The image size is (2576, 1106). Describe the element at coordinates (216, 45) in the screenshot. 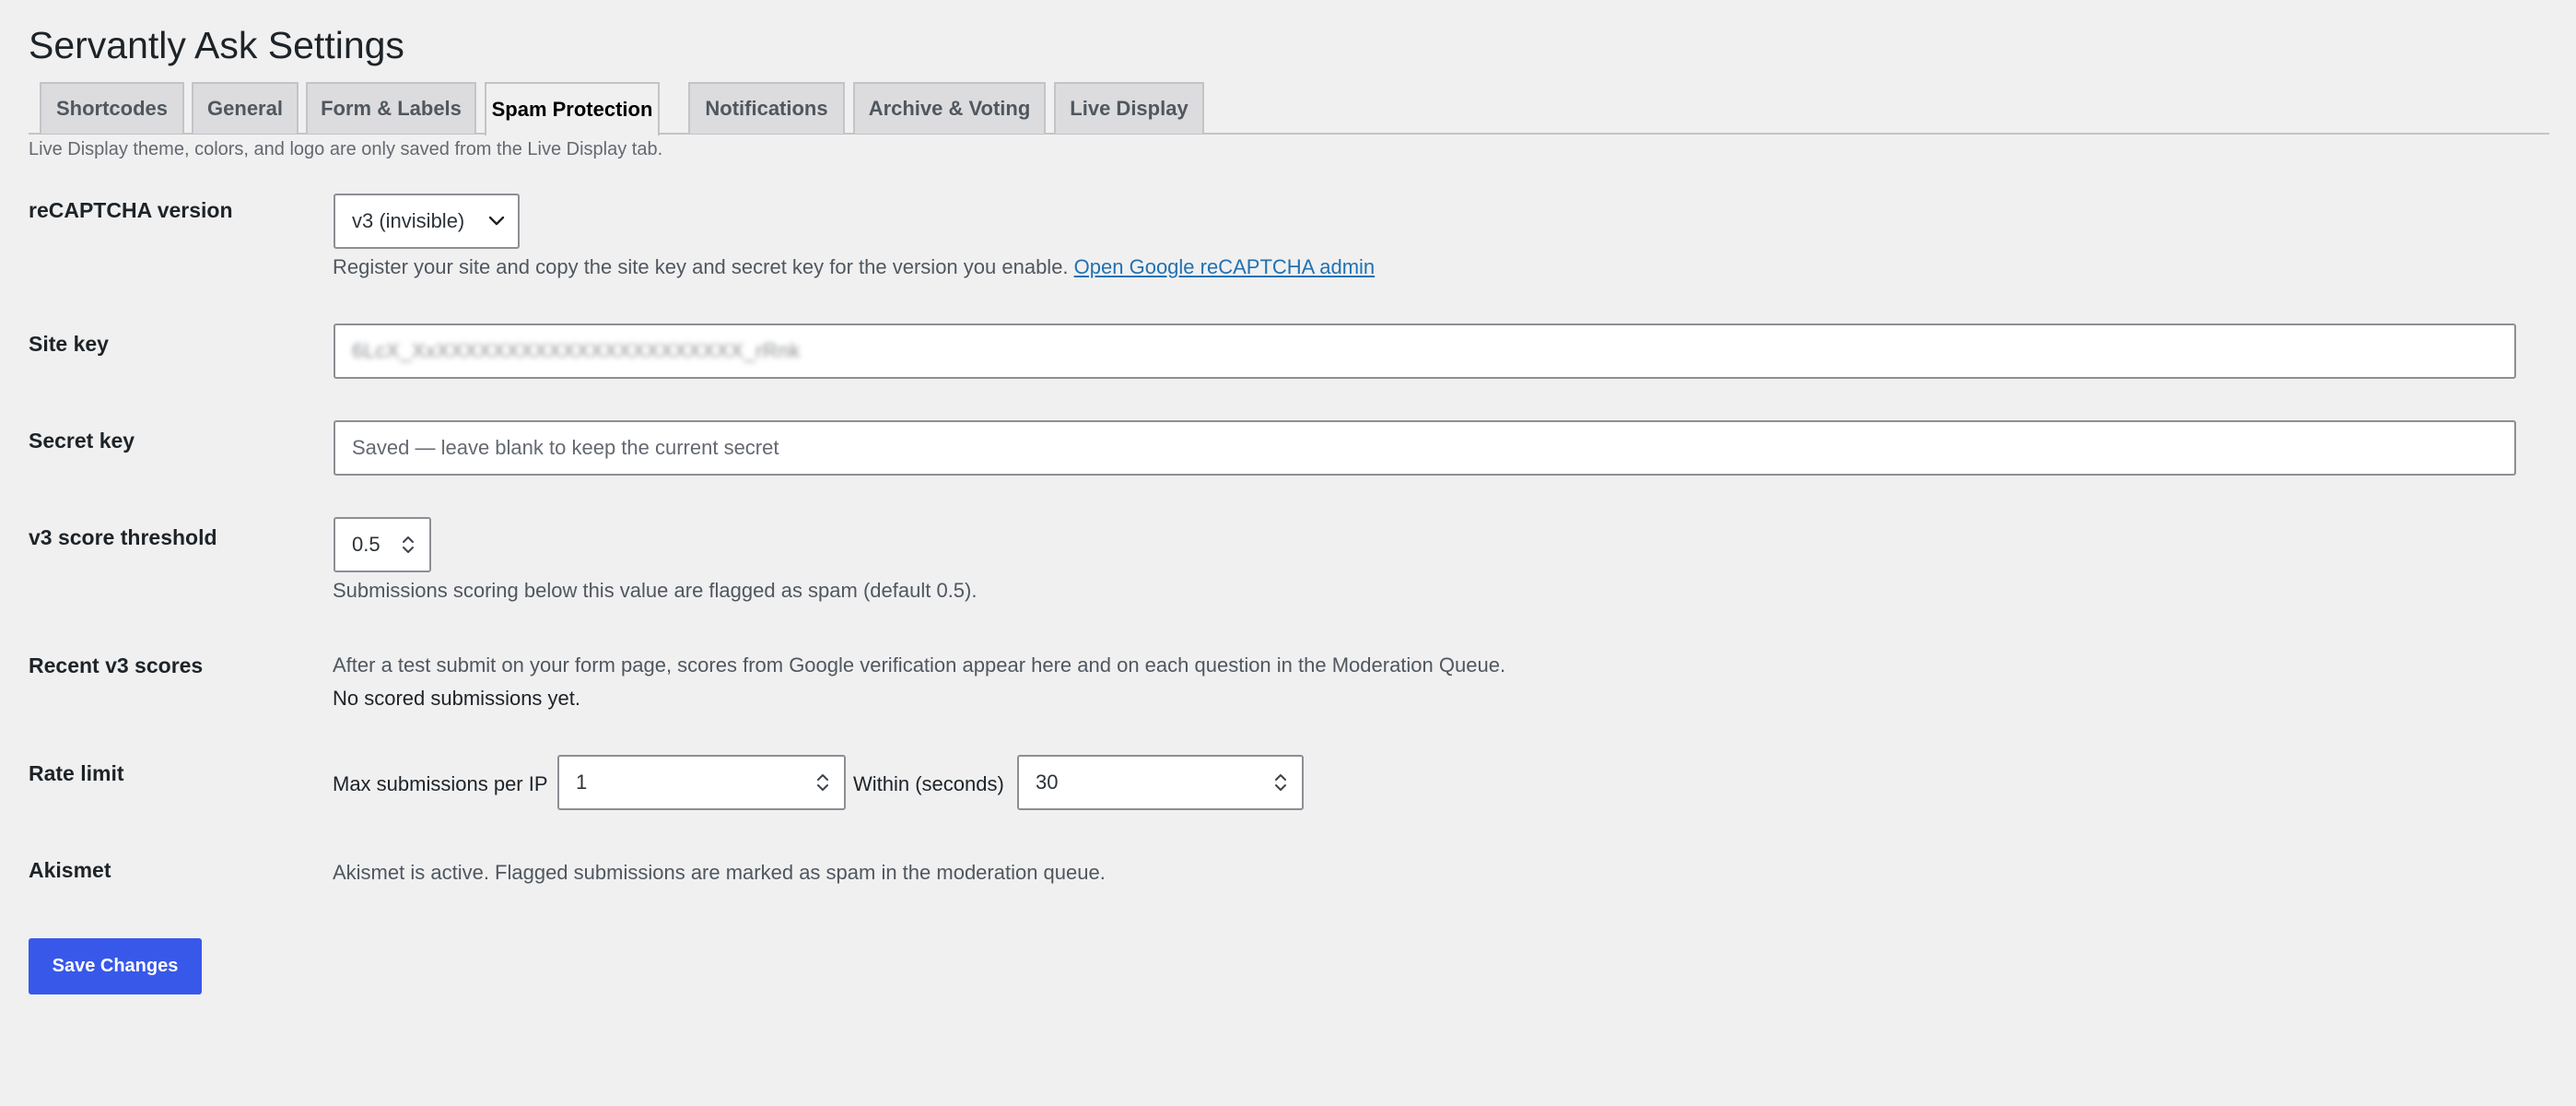

I see `page-title: Servantly Ask Settings` at that location.